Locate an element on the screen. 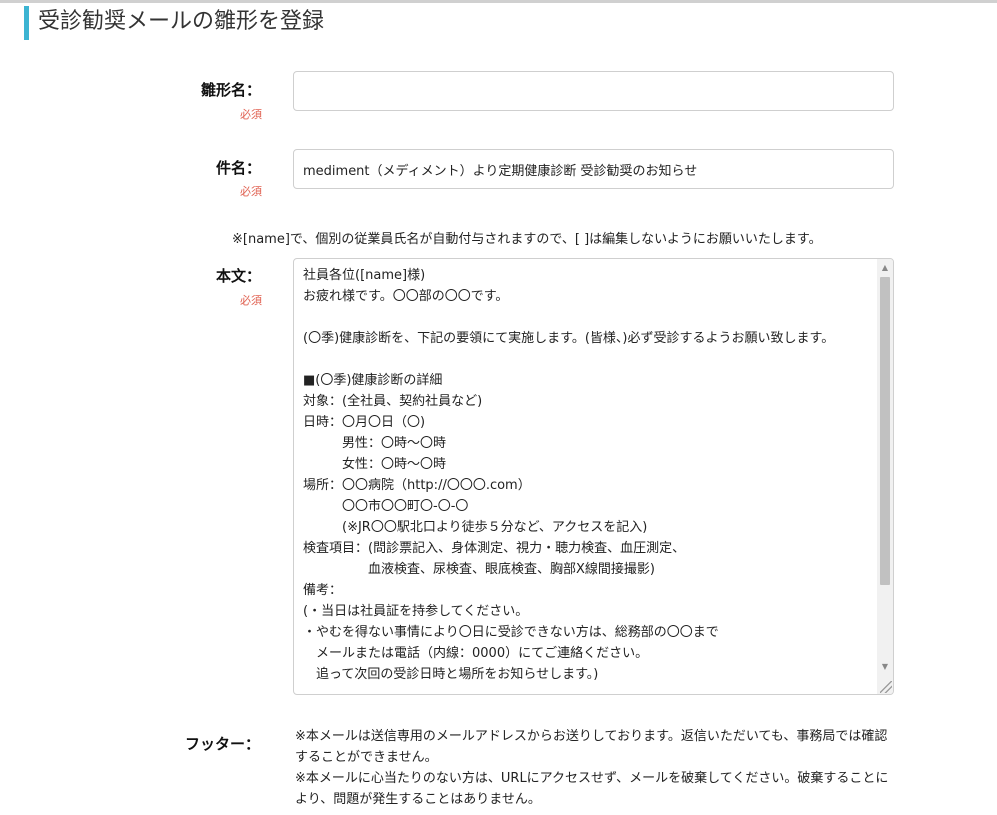 The height and width of the screenshot is (815, 997). body-line: お疲れ様です。〇〇部の〇〇です。 is located at coordinates (406, 296).